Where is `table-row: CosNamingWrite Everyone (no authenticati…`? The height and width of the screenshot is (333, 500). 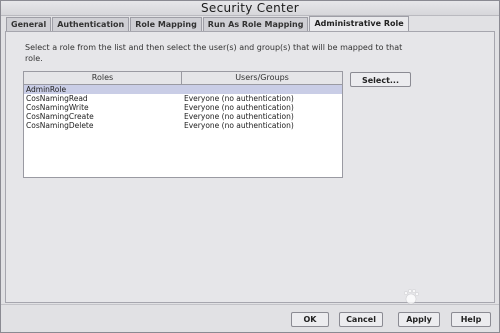
table-row: CosNamingWrite Everyone (no authenticati… is located at coordinates (183, 107).